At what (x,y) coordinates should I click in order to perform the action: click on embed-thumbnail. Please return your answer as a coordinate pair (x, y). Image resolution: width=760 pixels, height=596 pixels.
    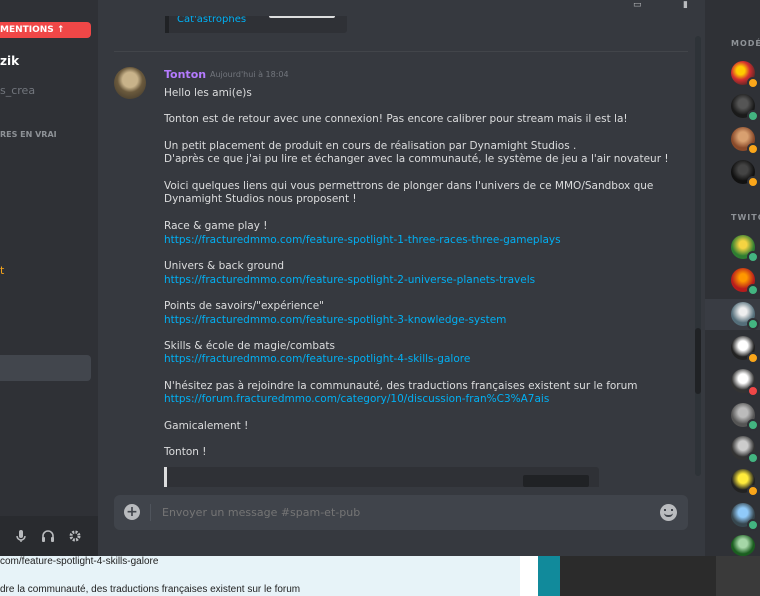
    Looking at the image, I should click on (556, 481).